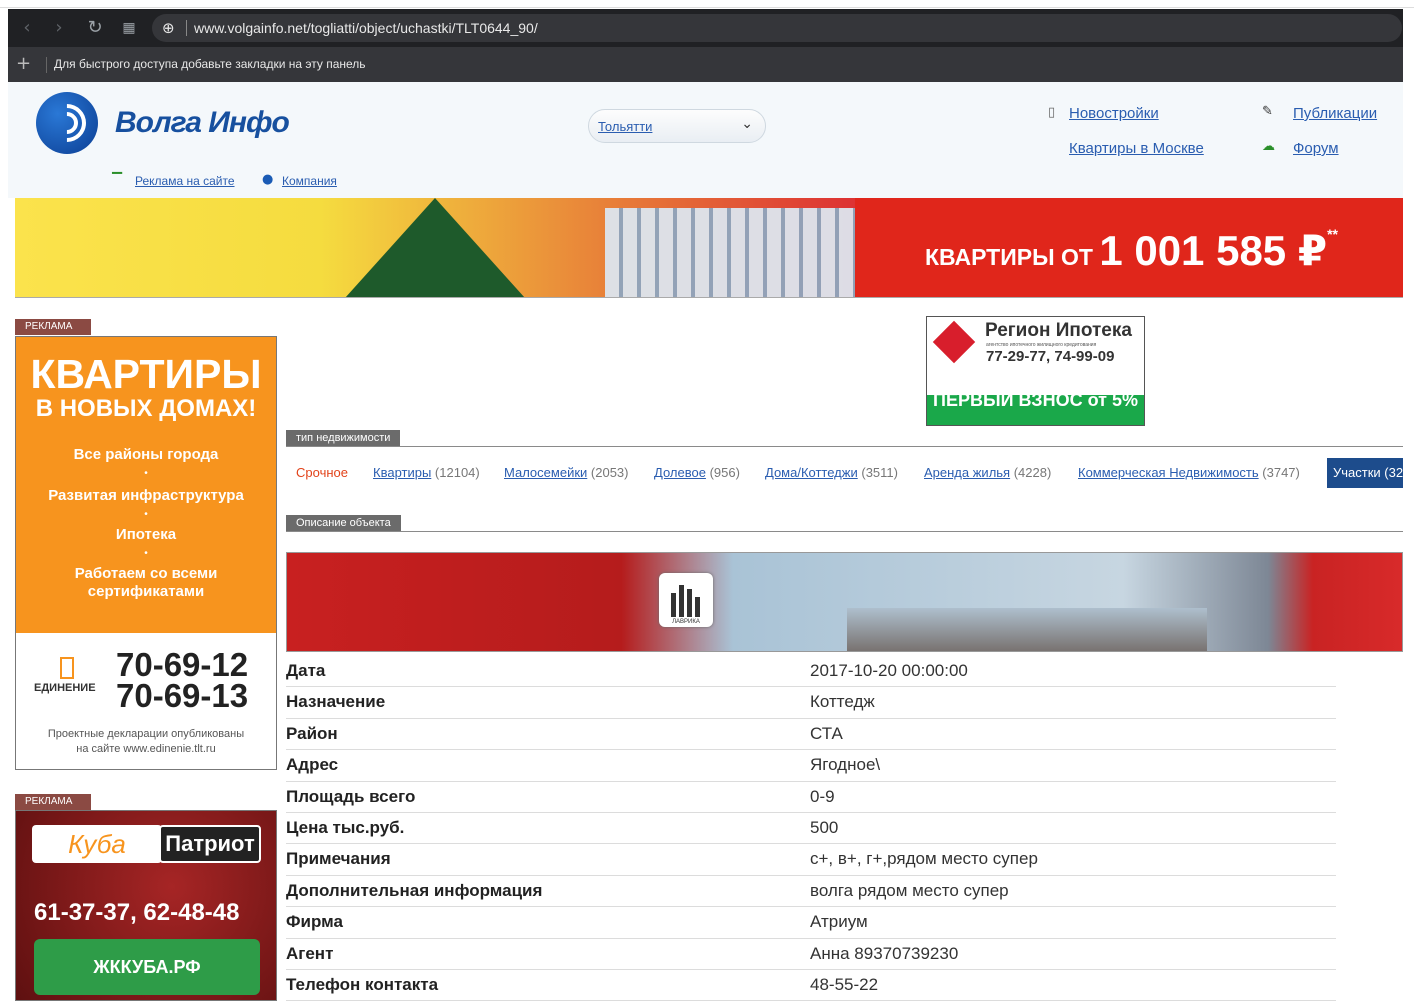 This screenshot has height=1001, width=1414. I want to click on detail-value: Ягодное\, so click(845, 765).